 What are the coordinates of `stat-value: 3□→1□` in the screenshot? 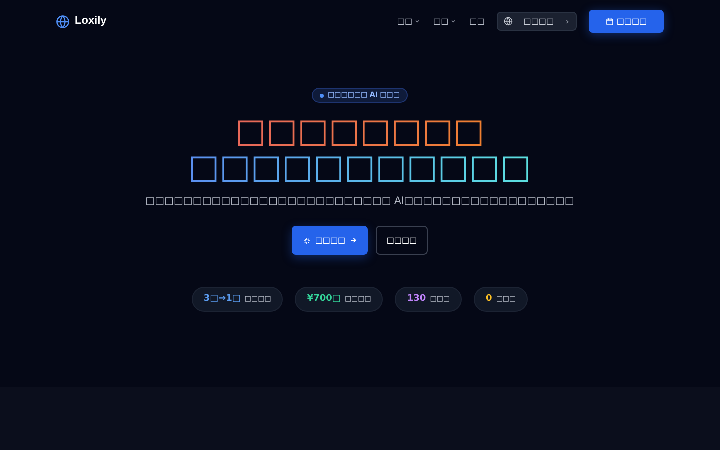 It's located at (222, 299).